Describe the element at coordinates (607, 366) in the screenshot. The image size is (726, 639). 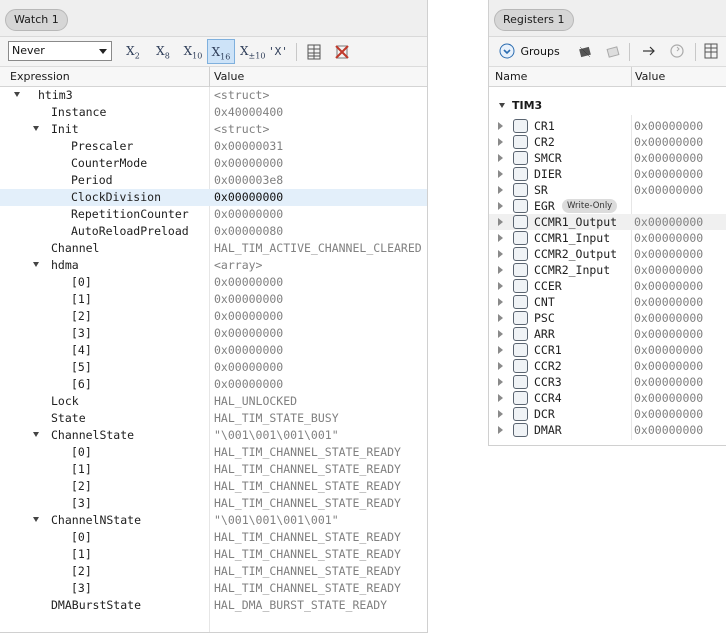
I see `register-row: CCR2 0x00000000` at that location.